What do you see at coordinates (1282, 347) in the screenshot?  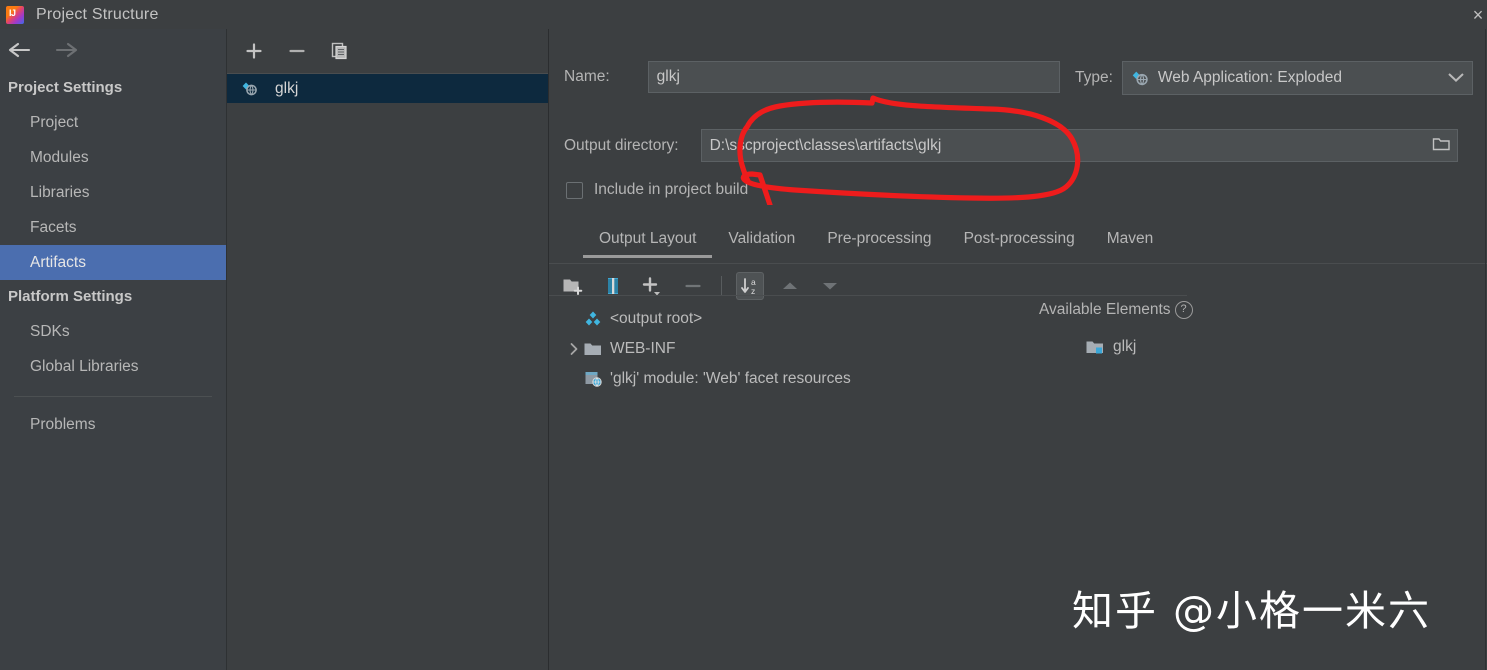 I see `available-element-item-glkj: glkj` at bounding box center [1282, 347].